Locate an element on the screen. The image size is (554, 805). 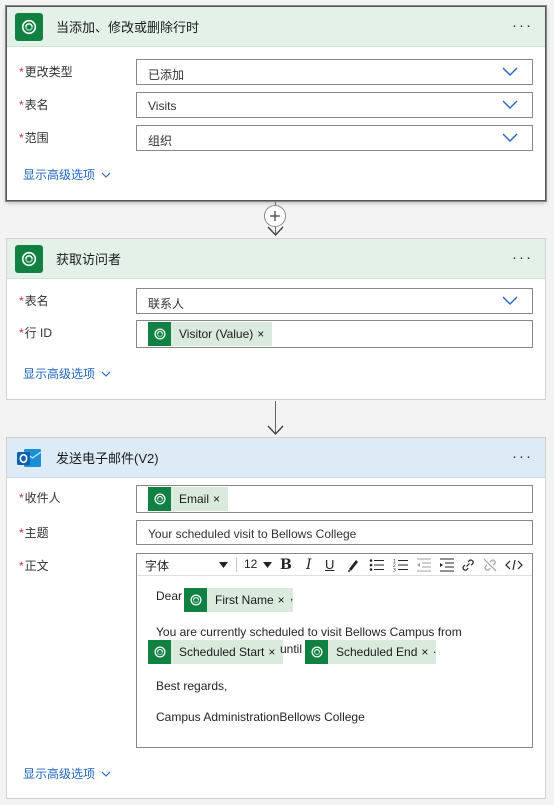
field-label: *行 ID is located at coordinates (36, 333).